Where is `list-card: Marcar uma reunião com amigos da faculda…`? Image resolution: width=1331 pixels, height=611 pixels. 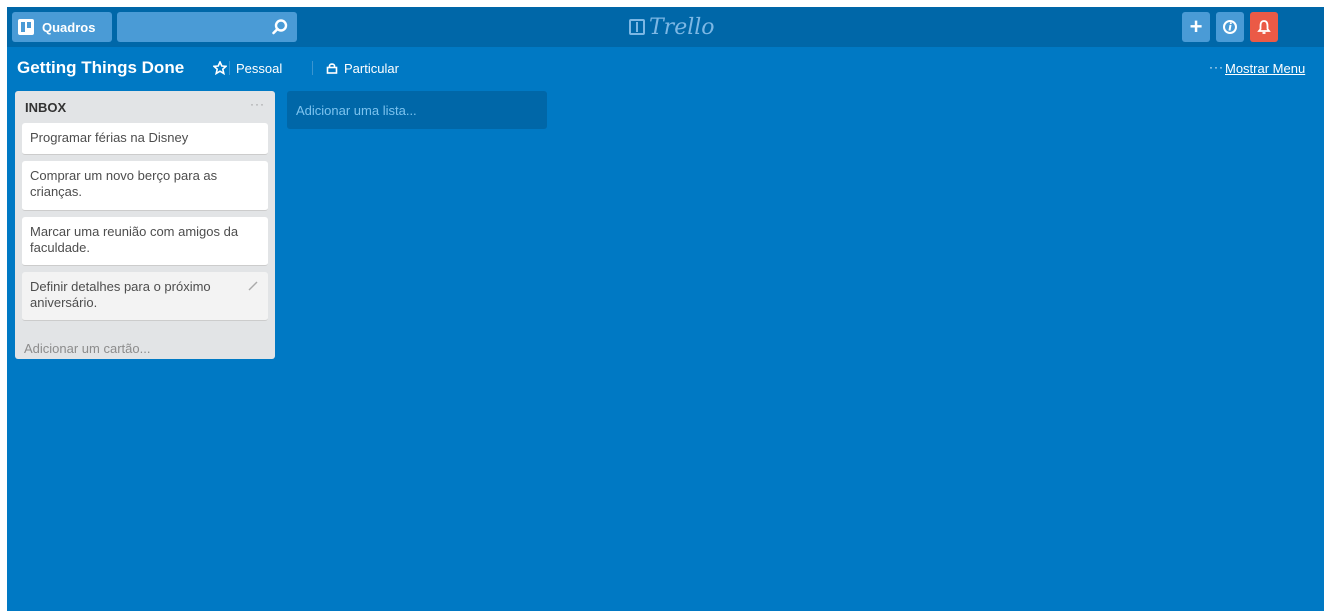
list-card: Marcar uma reunião com amigos da faculda… is located at coordinates (145, 241).